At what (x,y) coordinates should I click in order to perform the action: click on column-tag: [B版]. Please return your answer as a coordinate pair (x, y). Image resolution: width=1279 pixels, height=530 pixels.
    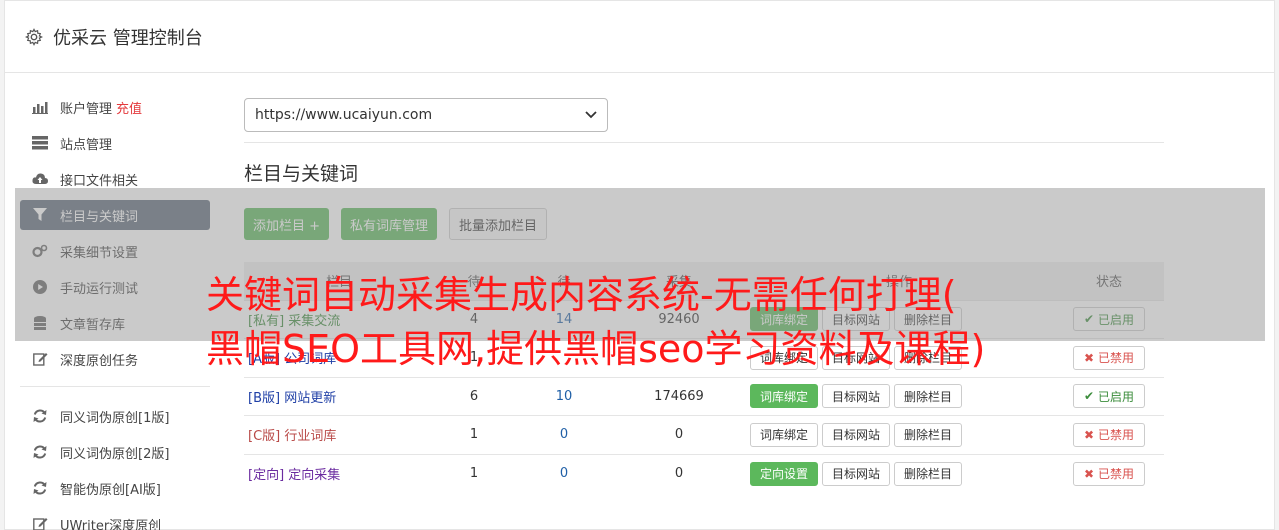
    Looking at the image, I should click on (264, 398).